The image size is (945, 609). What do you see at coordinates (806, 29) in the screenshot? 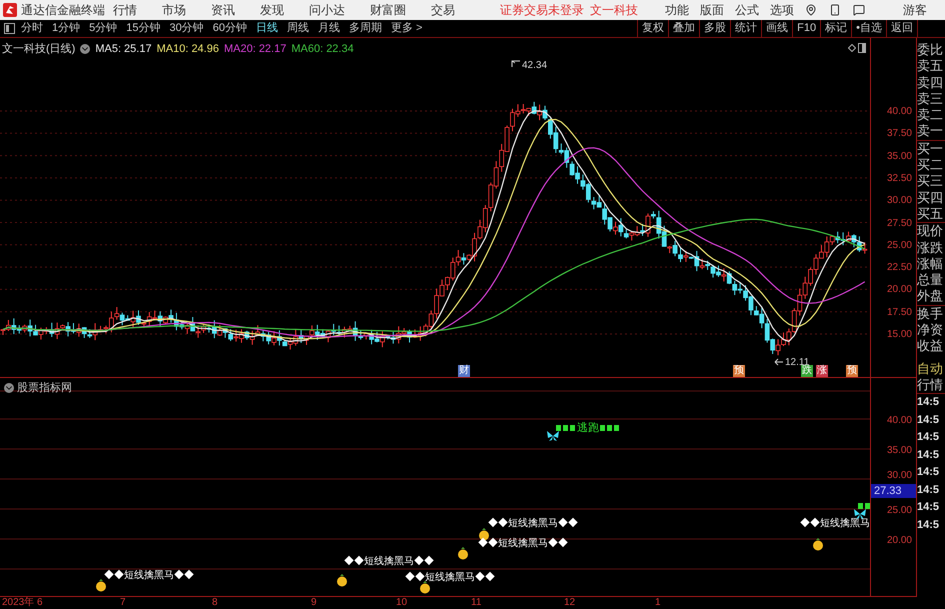
I see `tool-button: F10` at bounding box center [806, 29].